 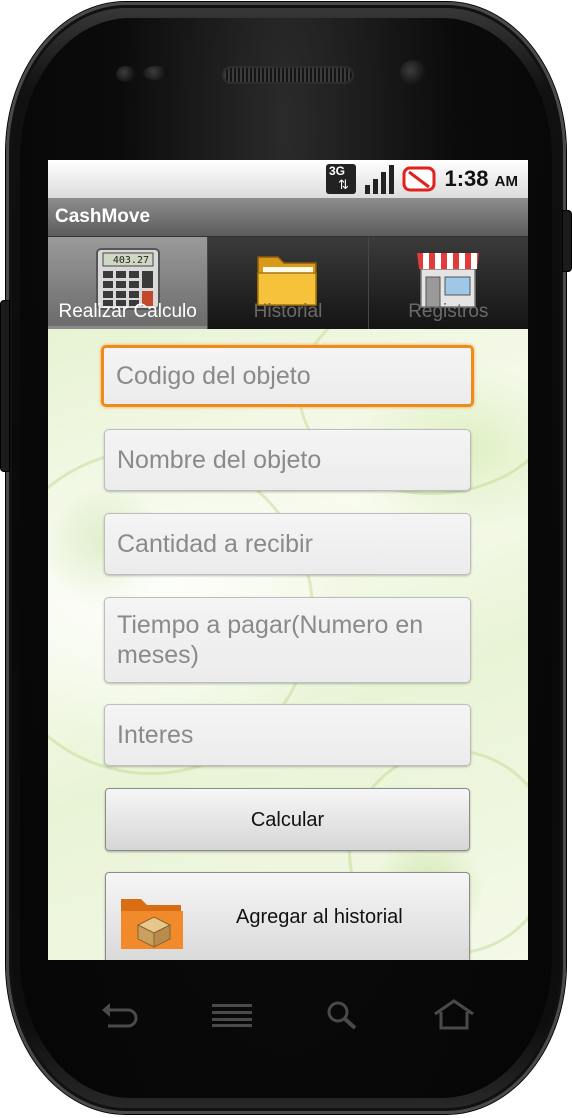 I want to click on calcular-button: Calcular, so click(x=287, y=819).